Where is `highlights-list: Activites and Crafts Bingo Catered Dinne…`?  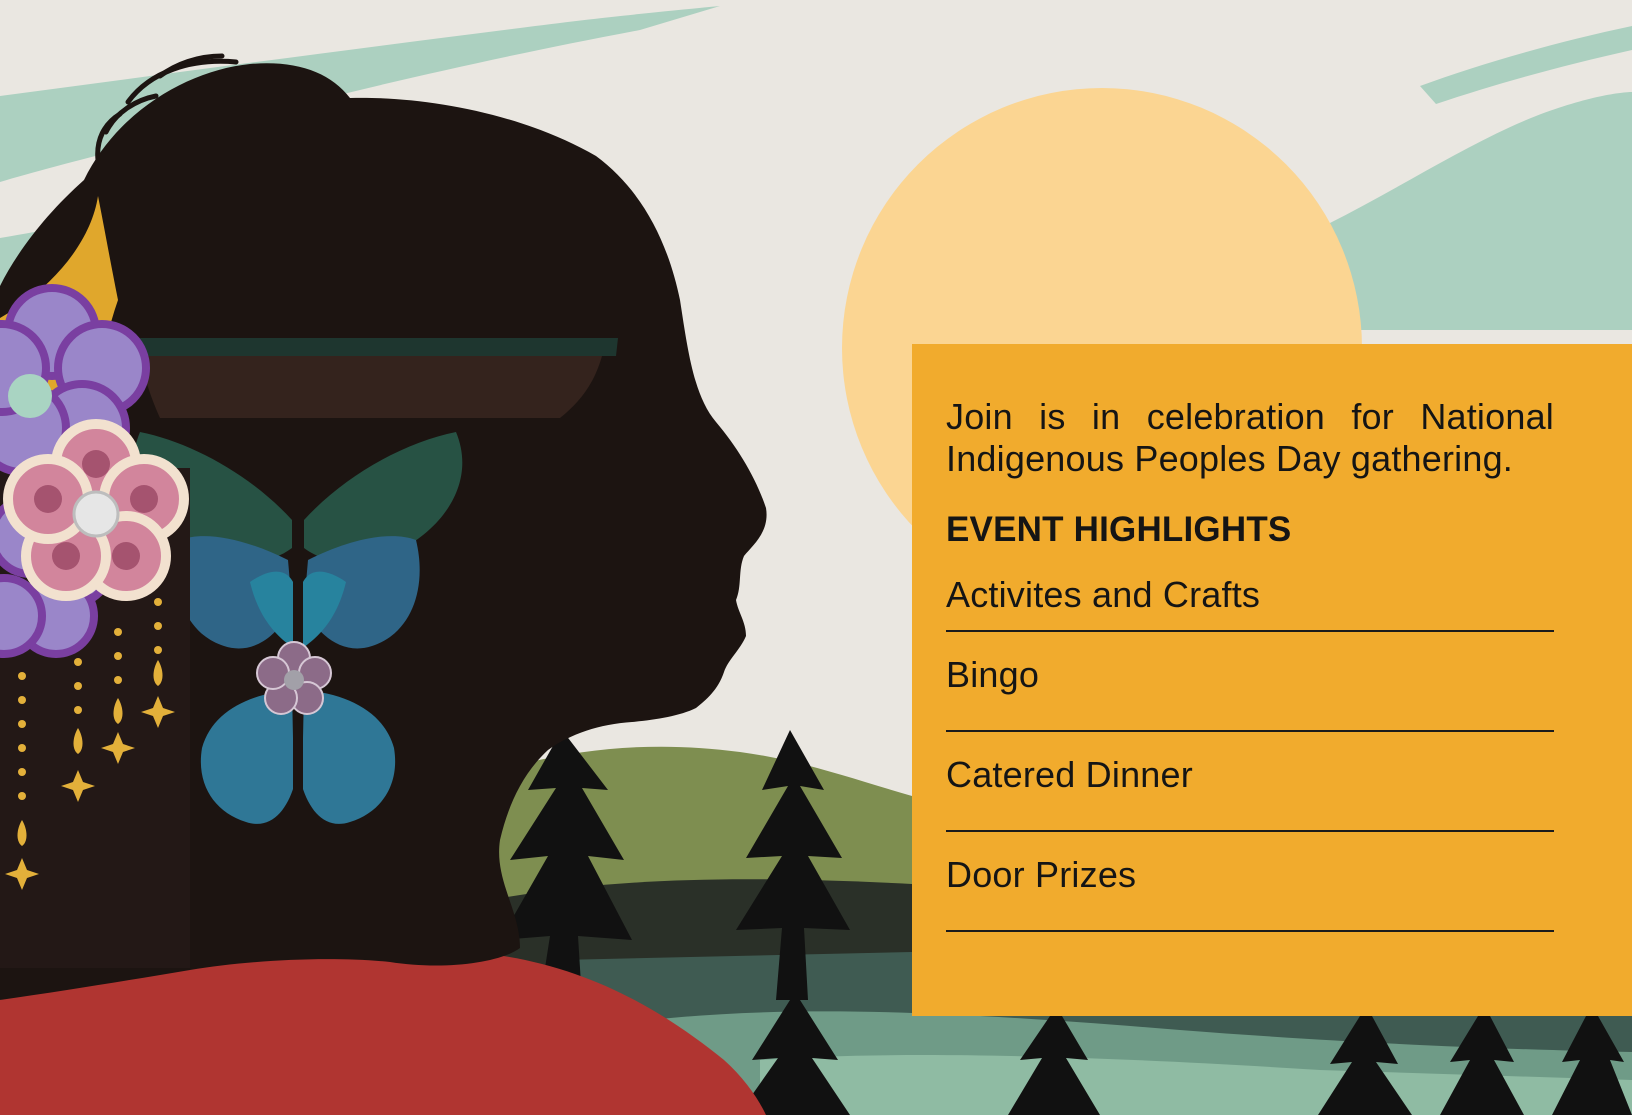 highlights-list: Activites and Crafts Bingo Catered Dinne… is located at coordinates (1250, 752).